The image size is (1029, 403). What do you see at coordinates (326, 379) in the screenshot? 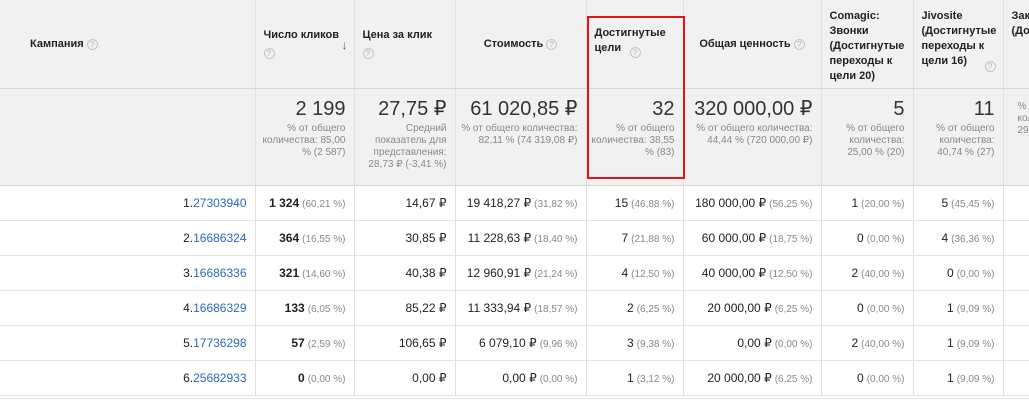
I see `clicks-pct: (0,00 %)` at bounding box center [326, 379].